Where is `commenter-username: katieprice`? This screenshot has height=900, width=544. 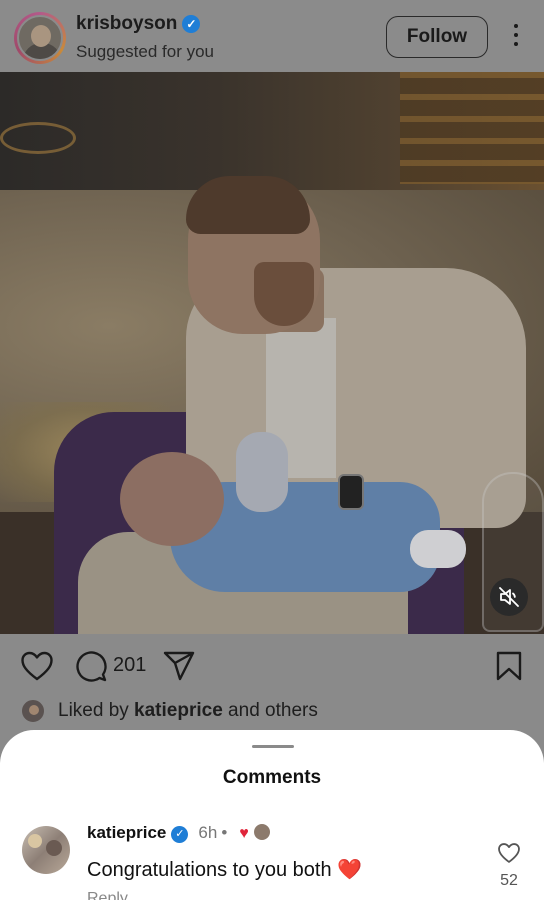
commenter-username: katieprice is located at coordinates (126, 832).